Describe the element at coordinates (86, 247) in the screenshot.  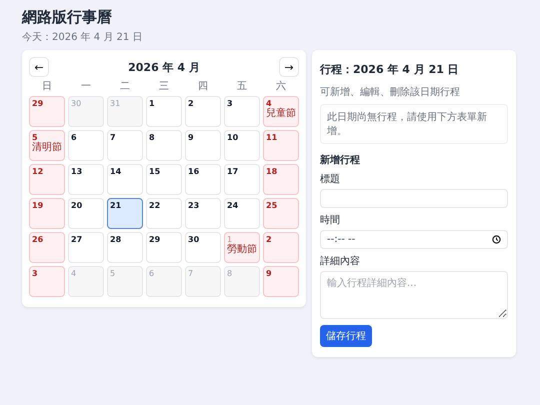
I see `calendar-day: 27` at that location.